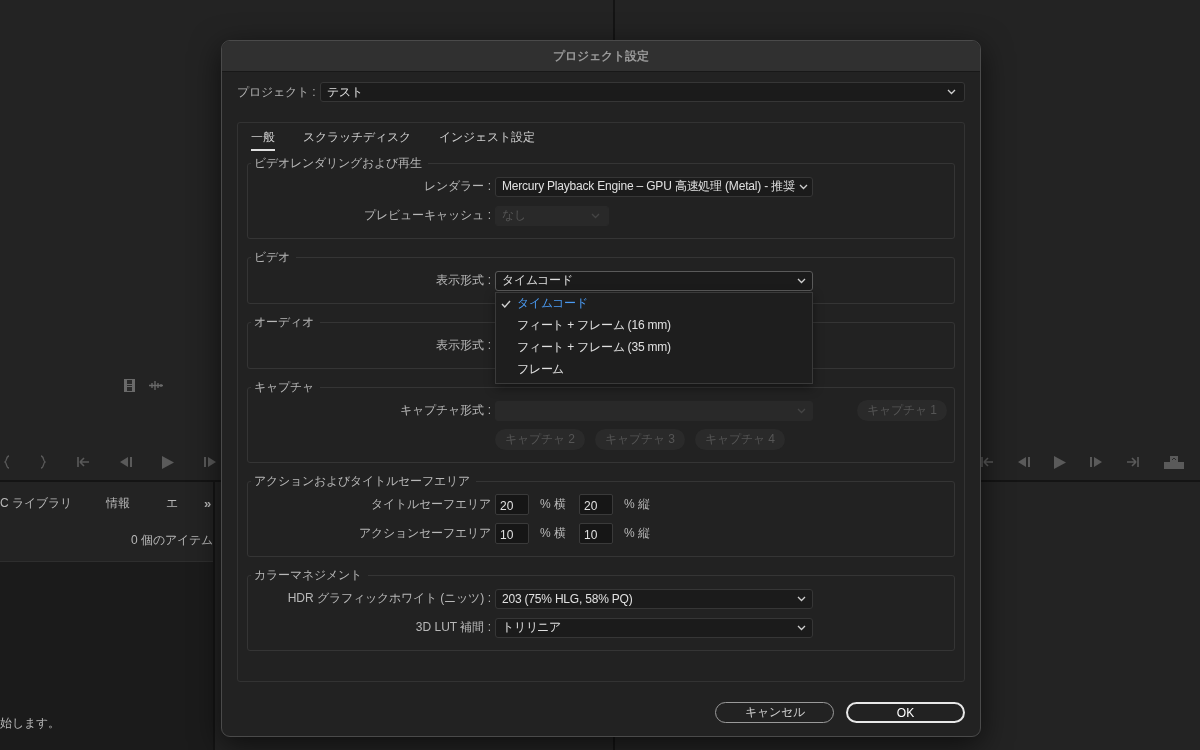 The image size is (1200, 750). I want to click on go-to-out-icon, so click(1133, 462).